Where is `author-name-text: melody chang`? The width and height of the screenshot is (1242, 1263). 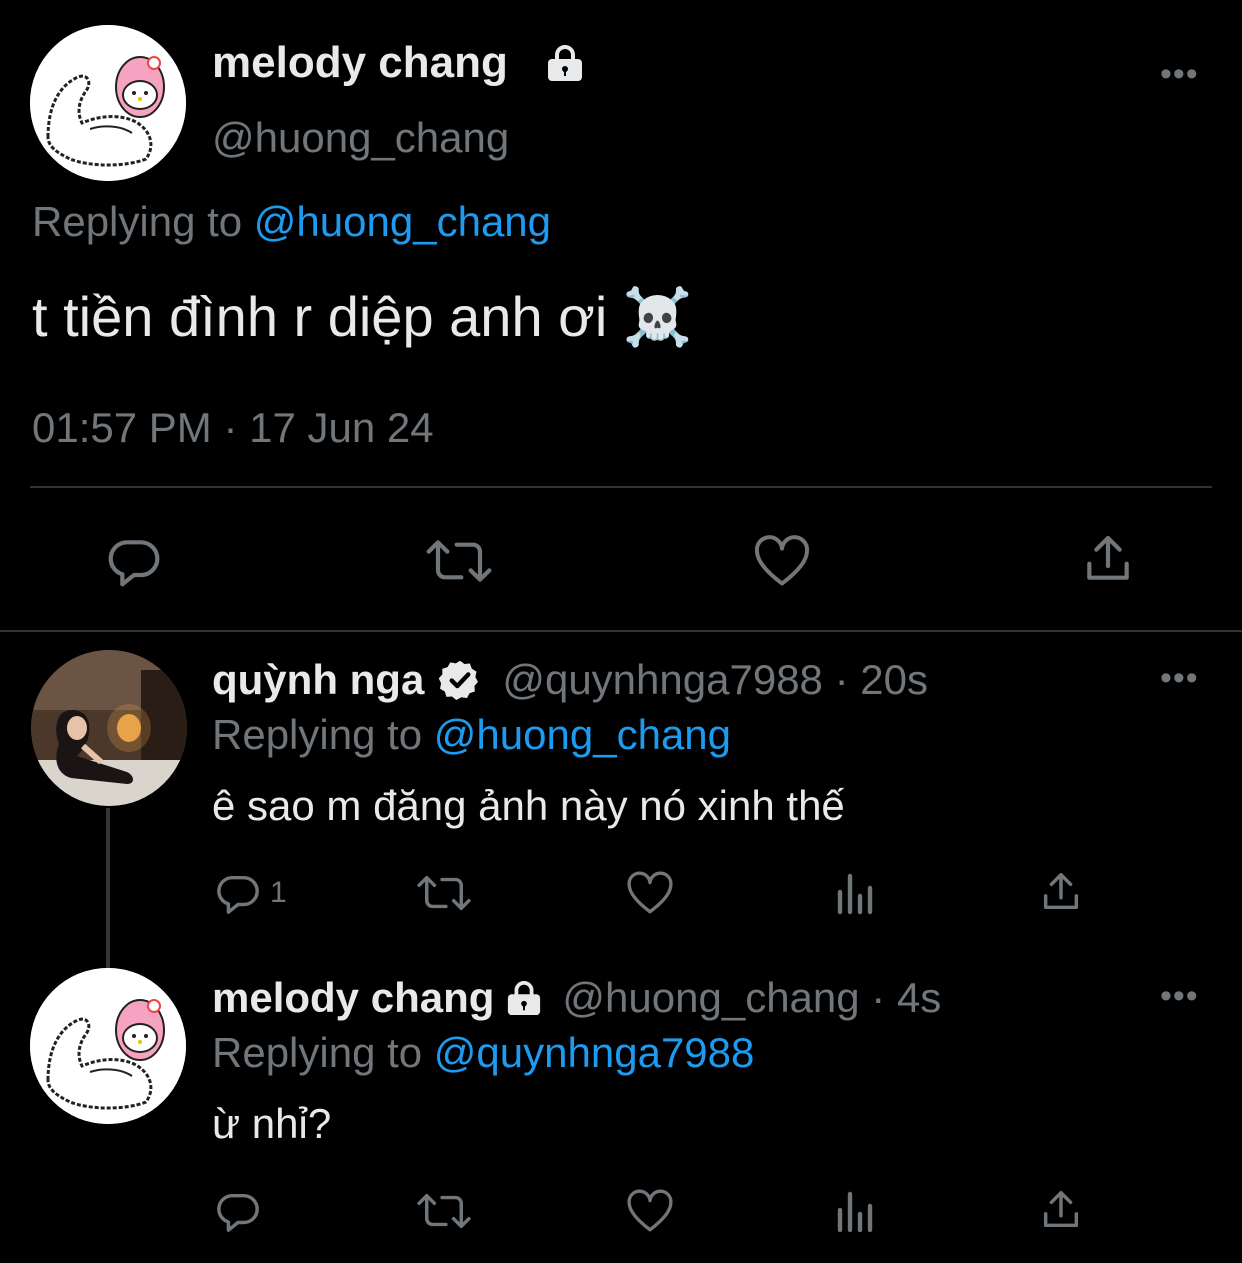 author-name-text: melody chang is located at coordinates (360, 62).